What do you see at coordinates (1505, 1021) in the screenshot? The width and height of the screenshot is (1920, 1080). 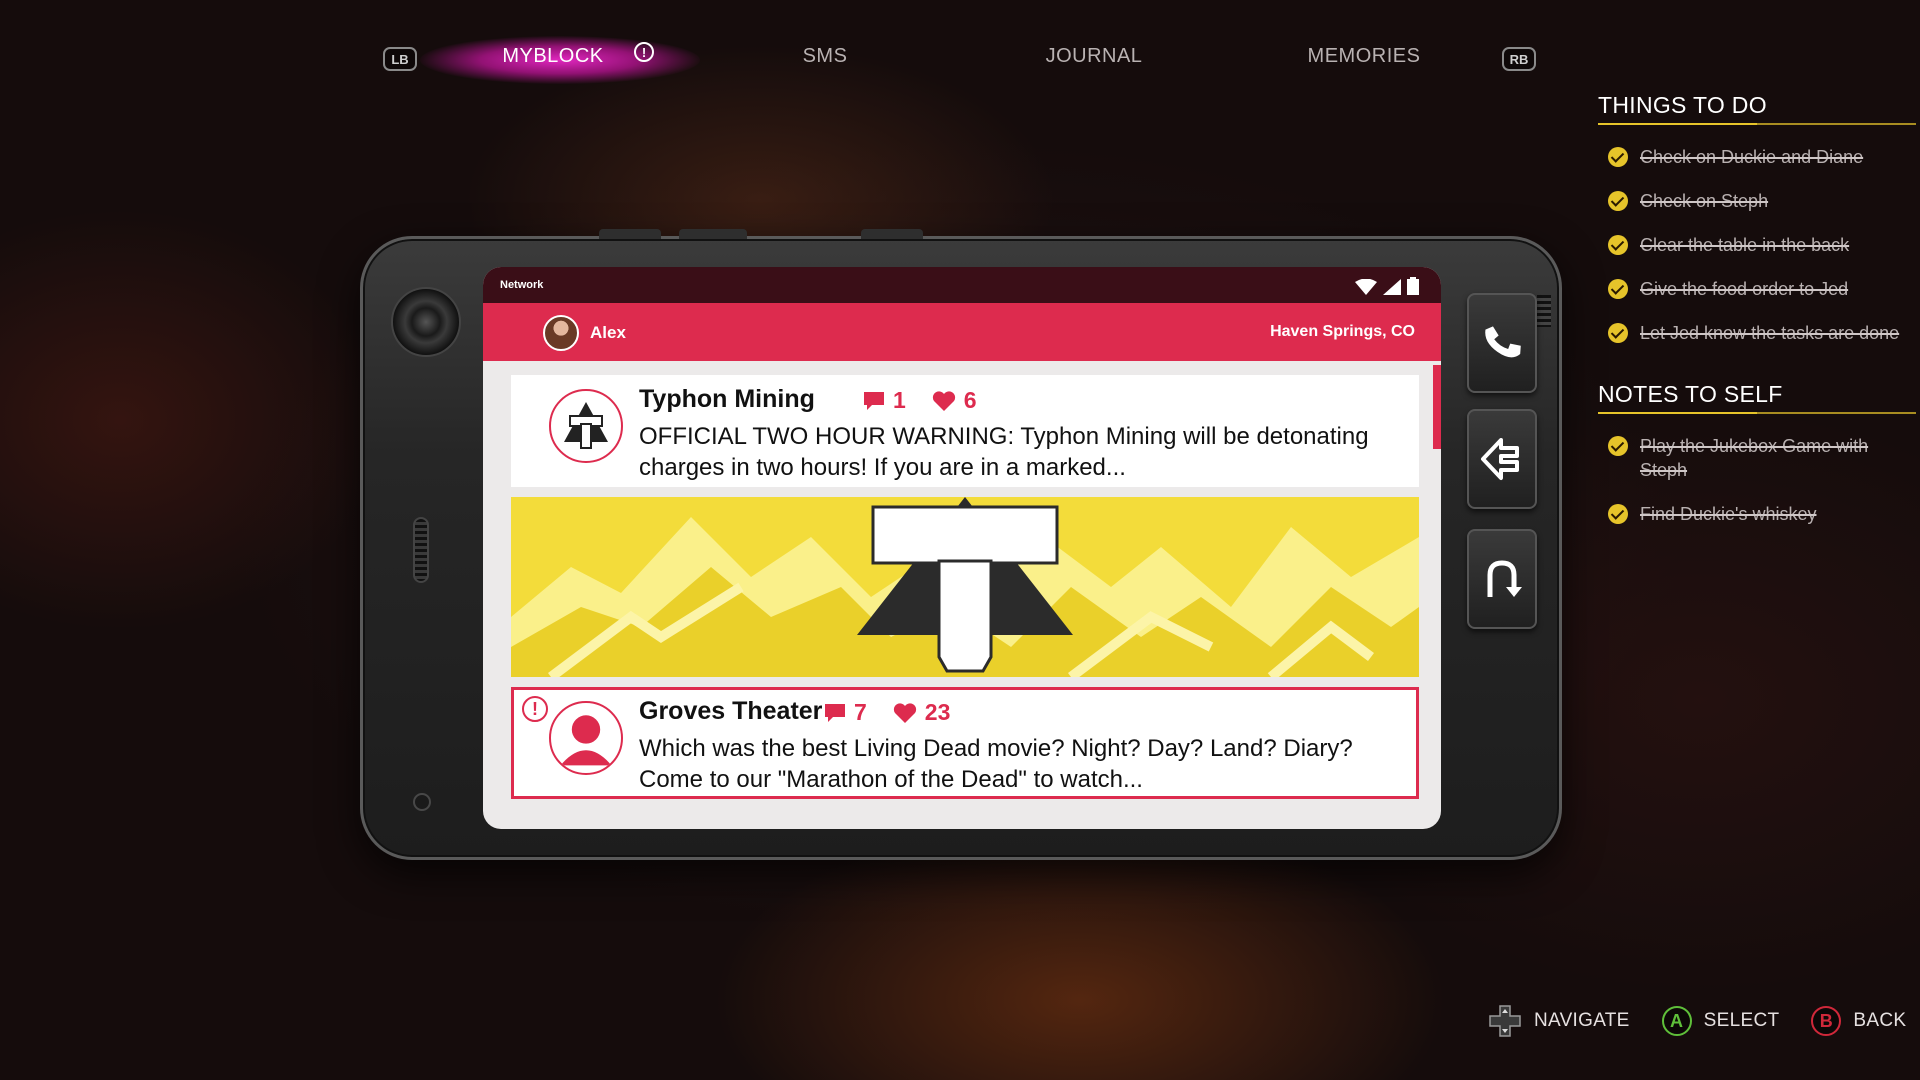 I see `dpad-icon` at bounding box center [1505, 1021].